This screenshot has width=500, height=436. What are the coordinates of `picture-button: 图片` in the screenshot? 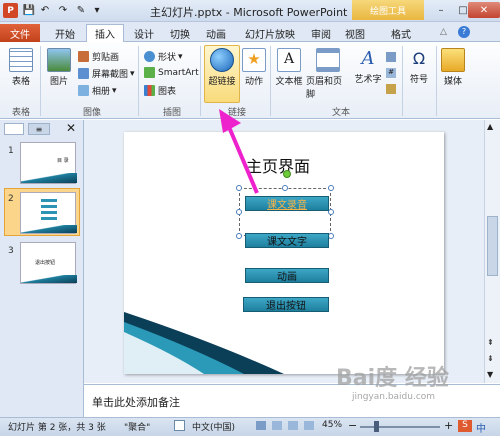 It's located at (59, 67).